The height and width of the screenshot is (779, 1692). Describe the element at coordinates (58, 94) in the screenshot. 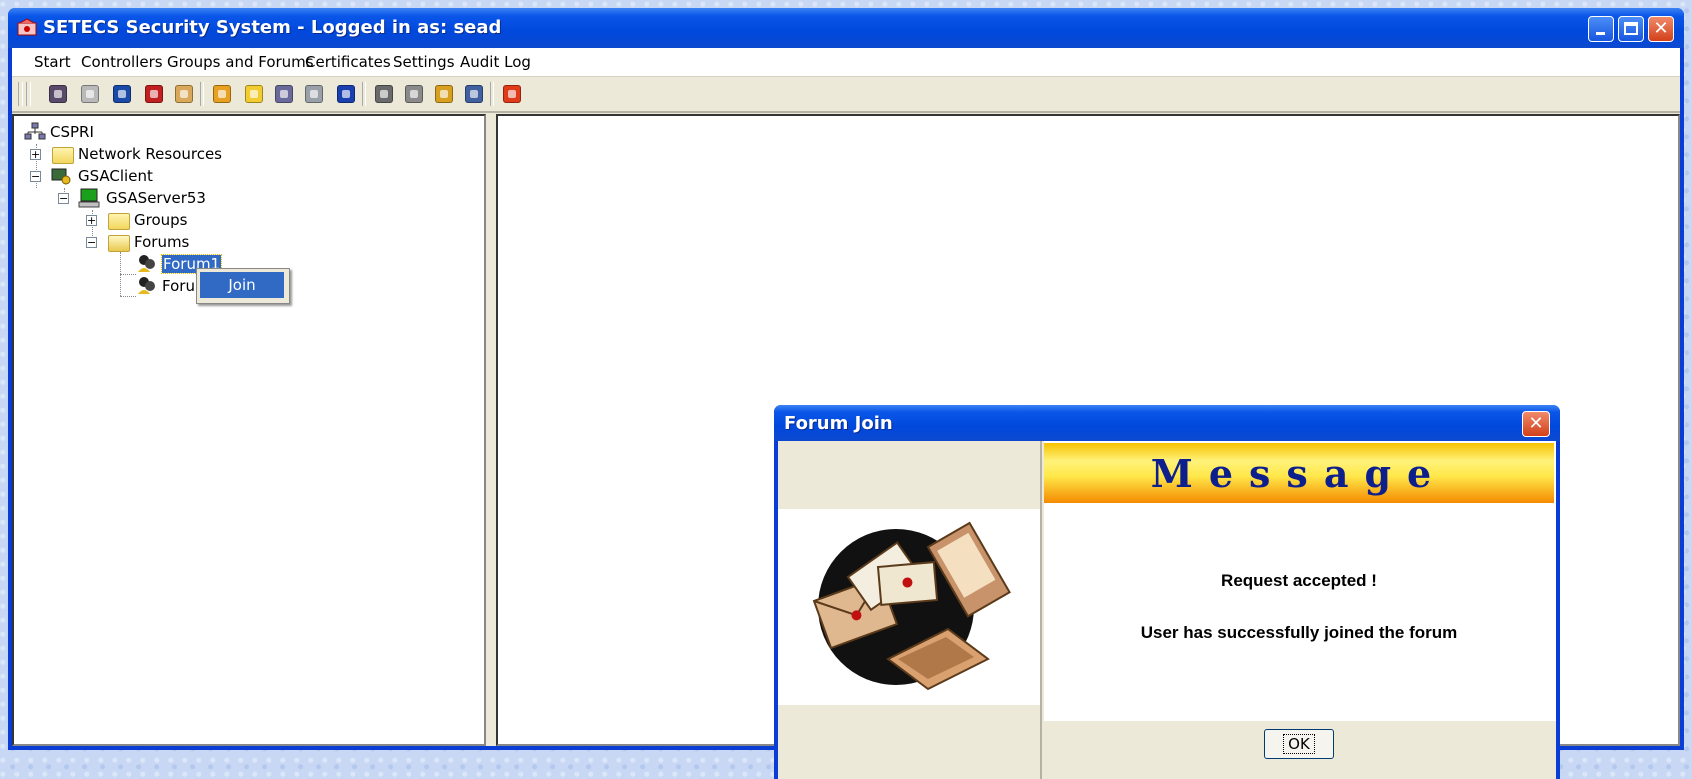

I see `user-certificate-icon` at that location.